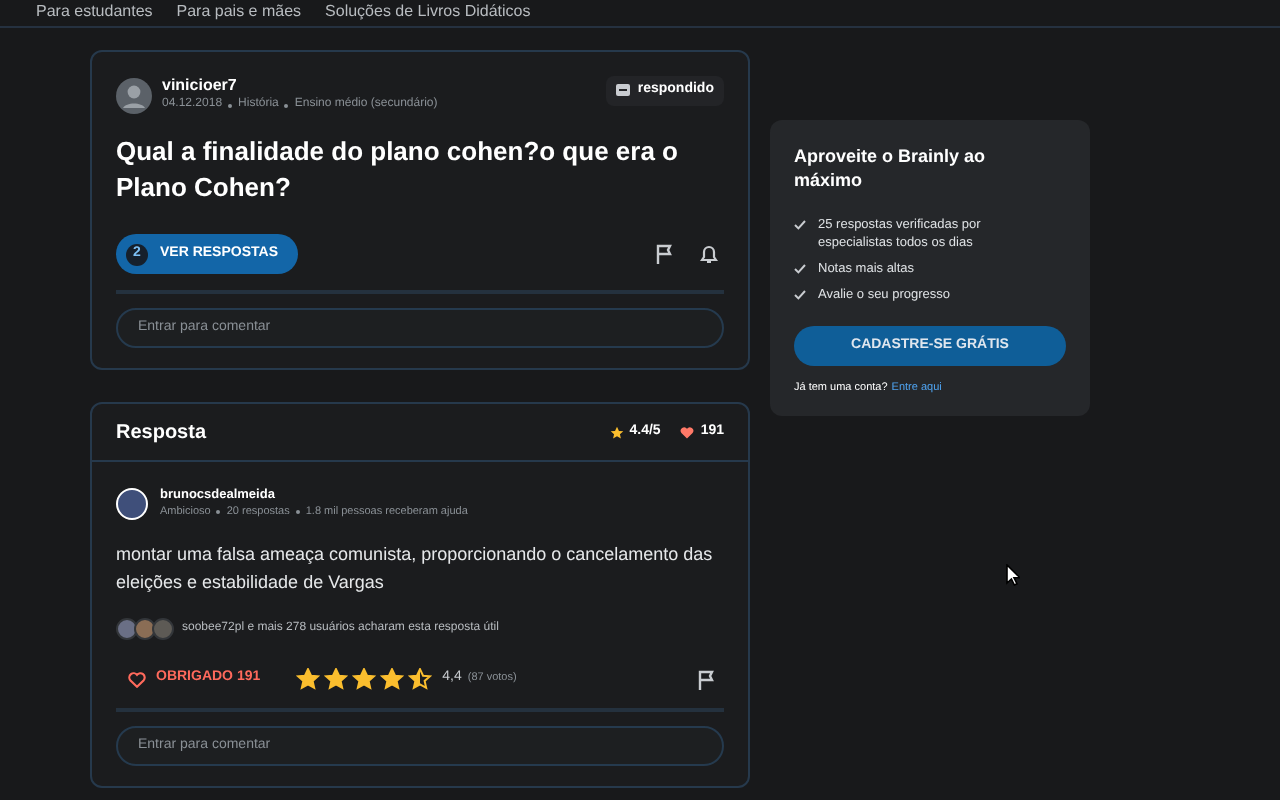 This screenshot has height=800, width=1280. What do you see at coordinates (384, 86) in the screenshot?
I see `author-name: vinicioer7` at bounding box center [384, 86].